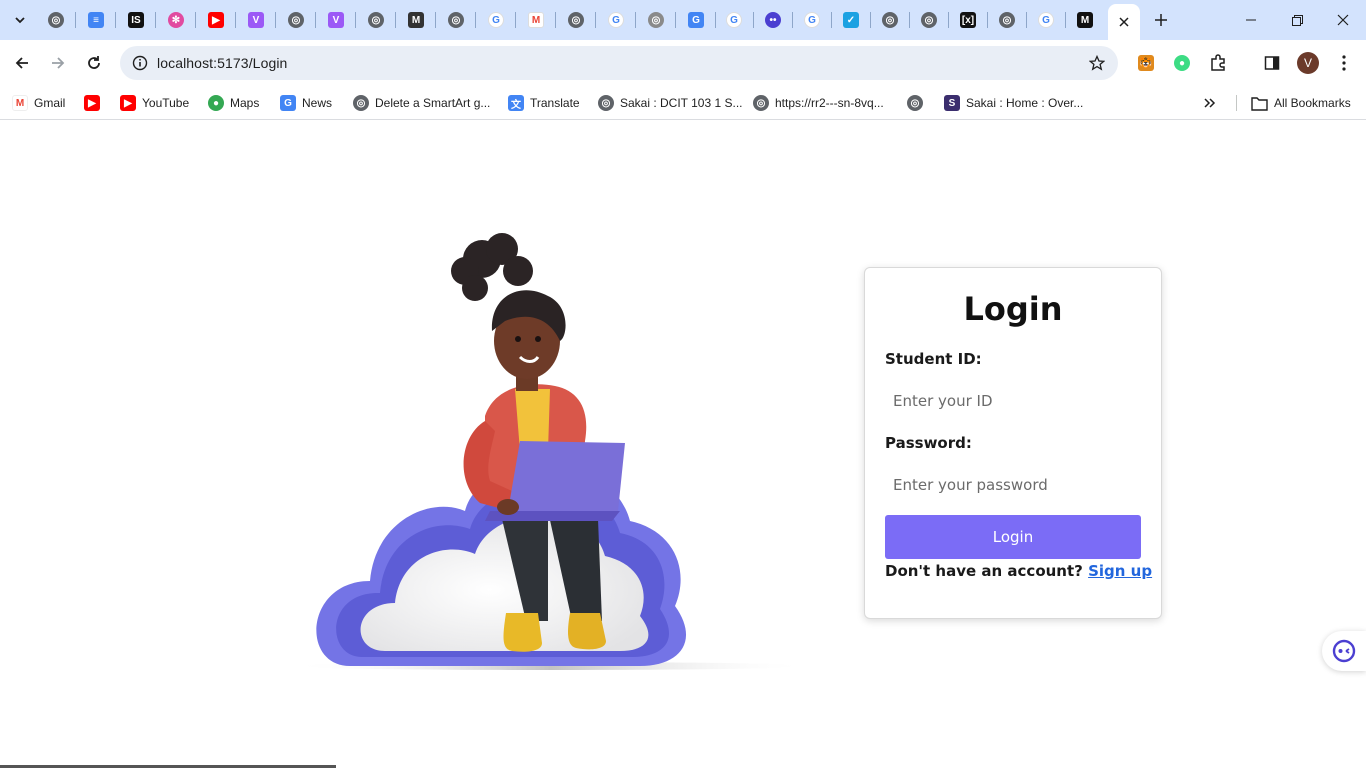 The height and width of the screenshot is (768, 1366). I want to click on restore-button, so click(1297, 20).